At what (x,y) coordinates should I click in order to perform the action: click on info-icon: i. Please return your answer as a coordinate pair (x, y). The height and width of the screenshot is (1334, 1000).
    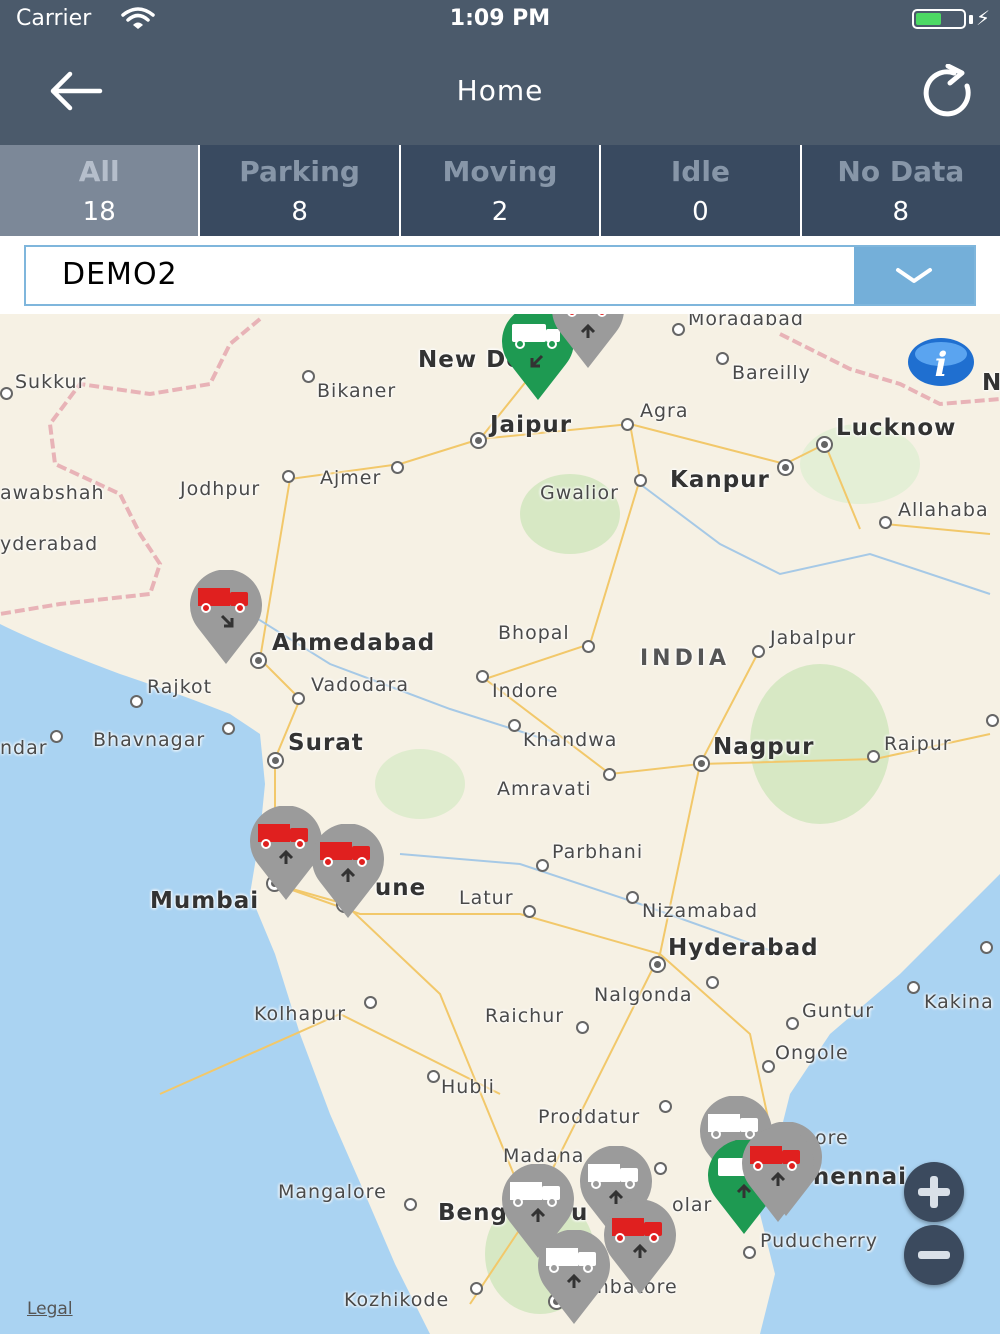
    Looking at the image, I should click on (941, 362).